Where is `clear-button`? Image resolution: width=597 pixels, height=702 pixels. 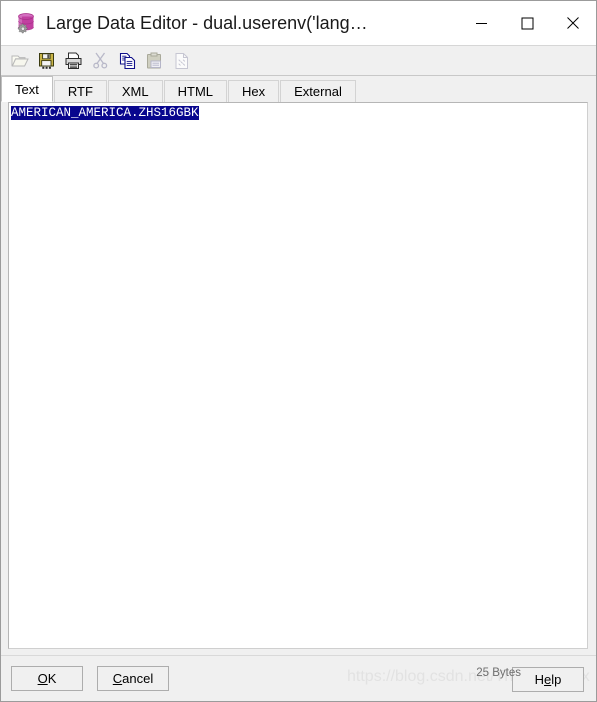 clear-button is located at coordinates (181, 61).